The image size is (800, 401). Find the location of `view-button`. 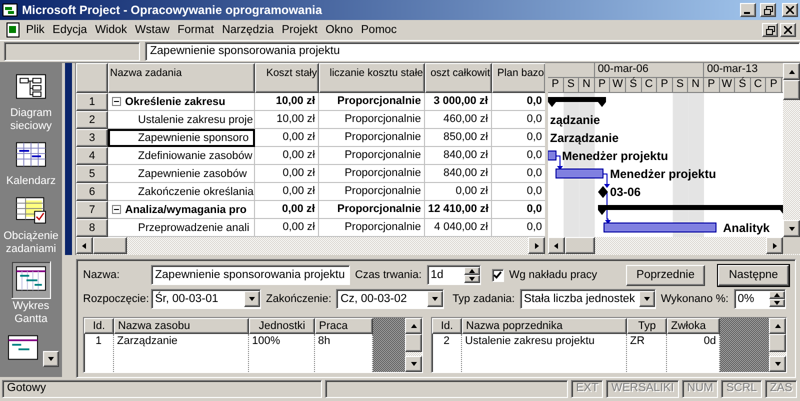

view-button is located at coordinates (31, 280).